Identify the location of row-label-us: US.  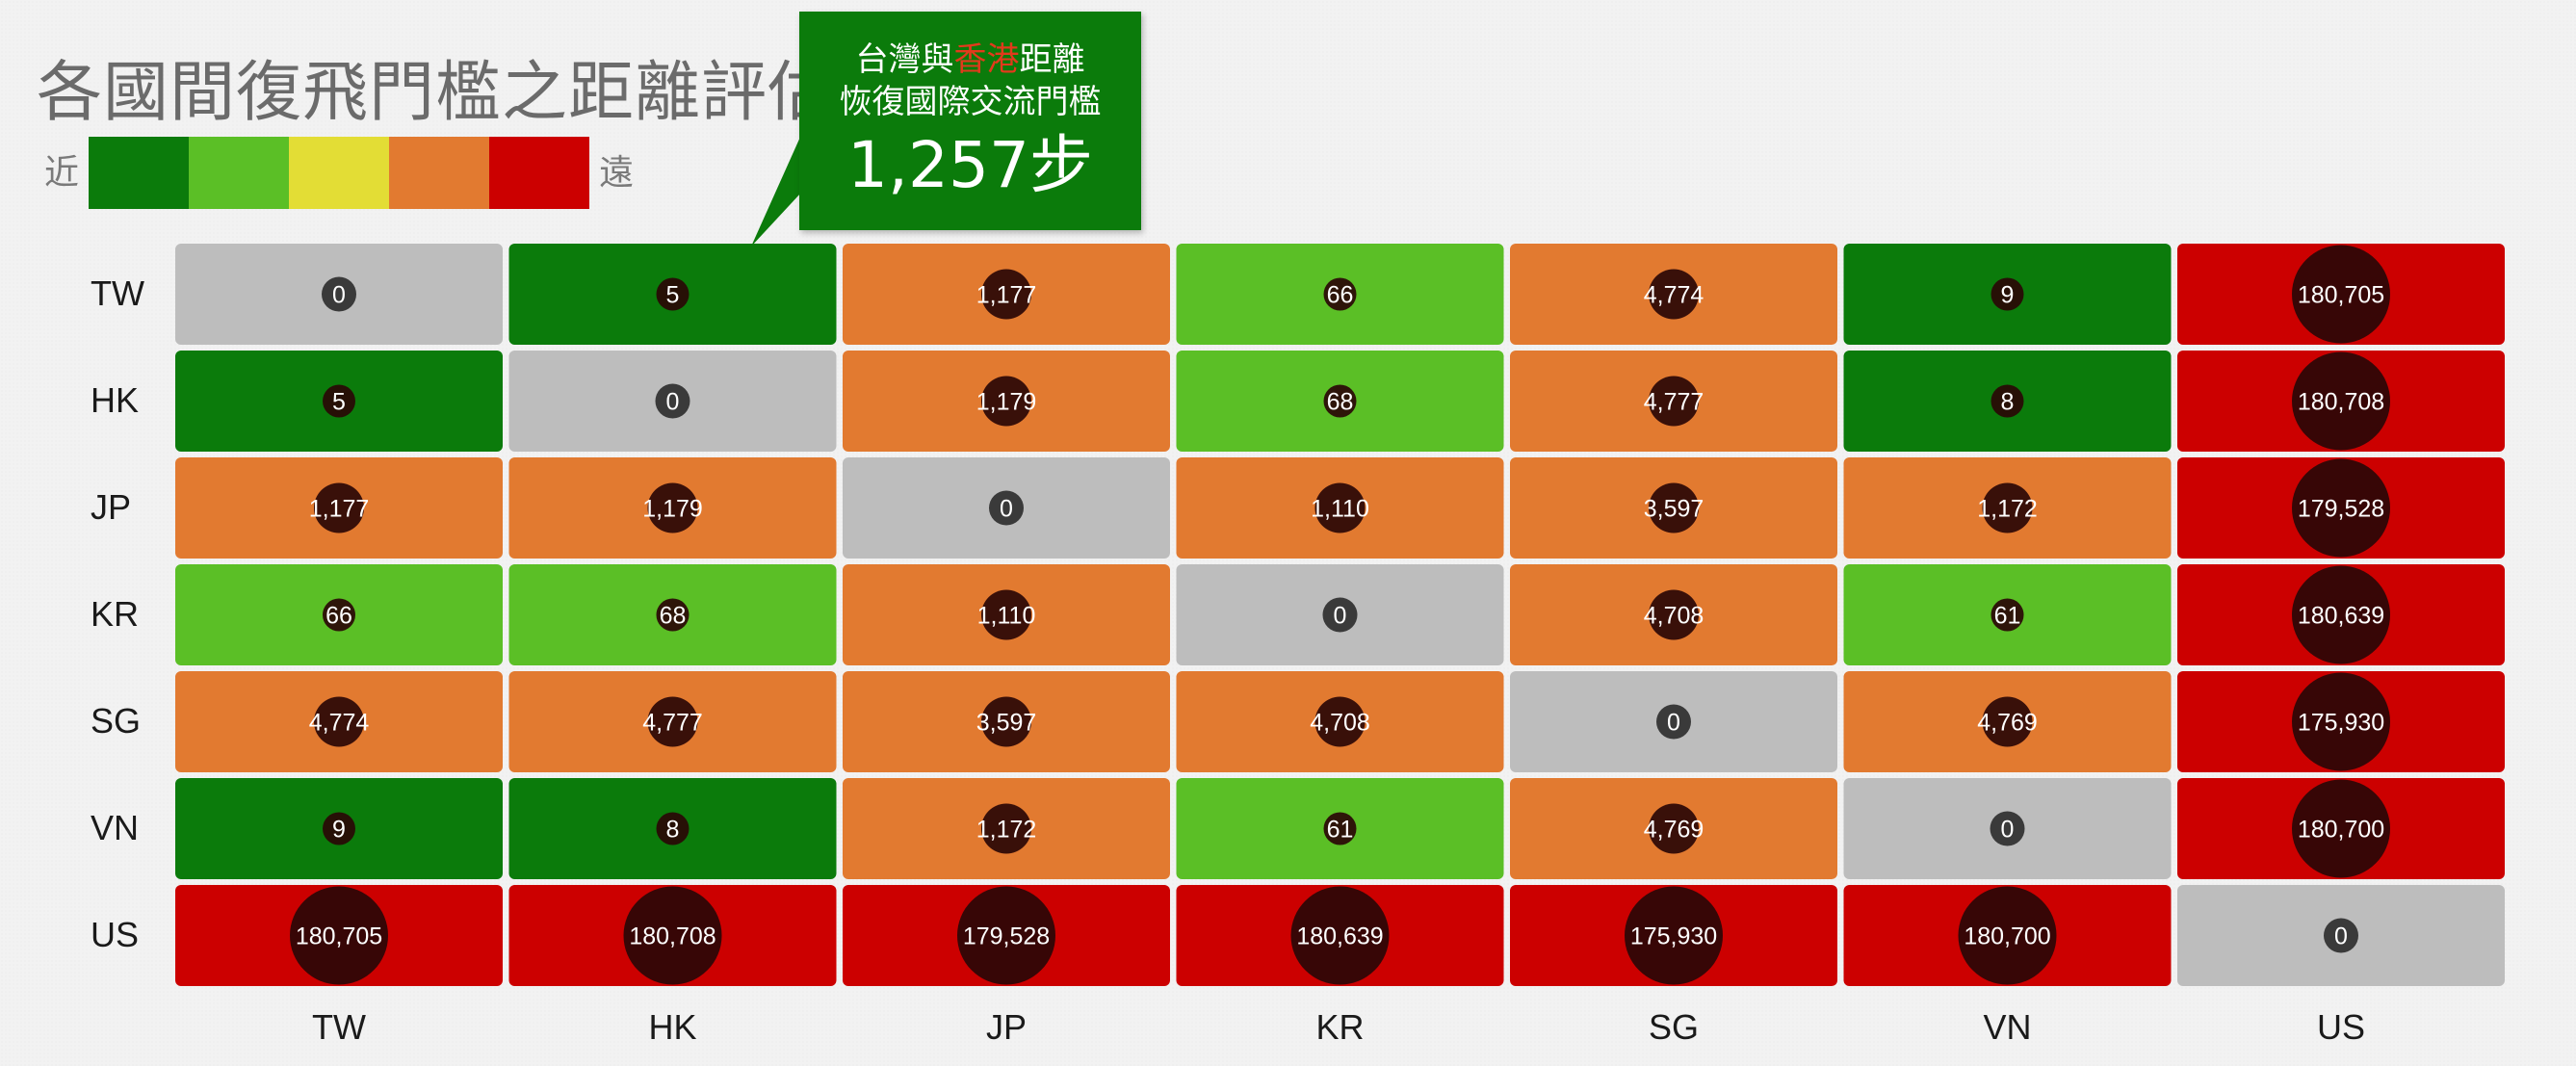
(115, 934).